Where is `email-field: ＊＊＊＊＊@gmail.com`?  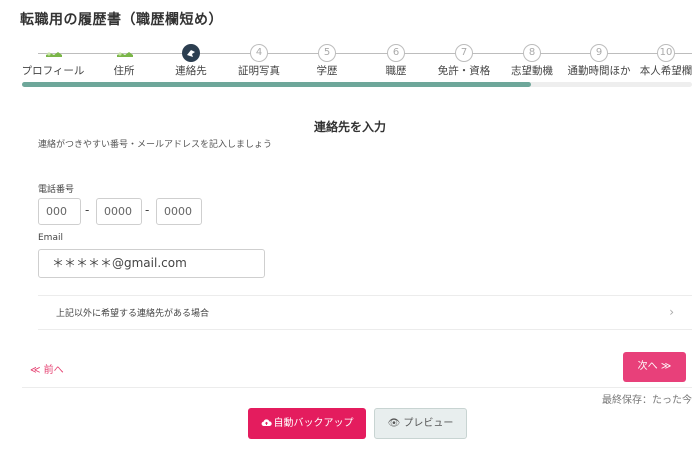
email-field: ＊＊＊＊＊@gmail.com is located at coordinates (151, 263).